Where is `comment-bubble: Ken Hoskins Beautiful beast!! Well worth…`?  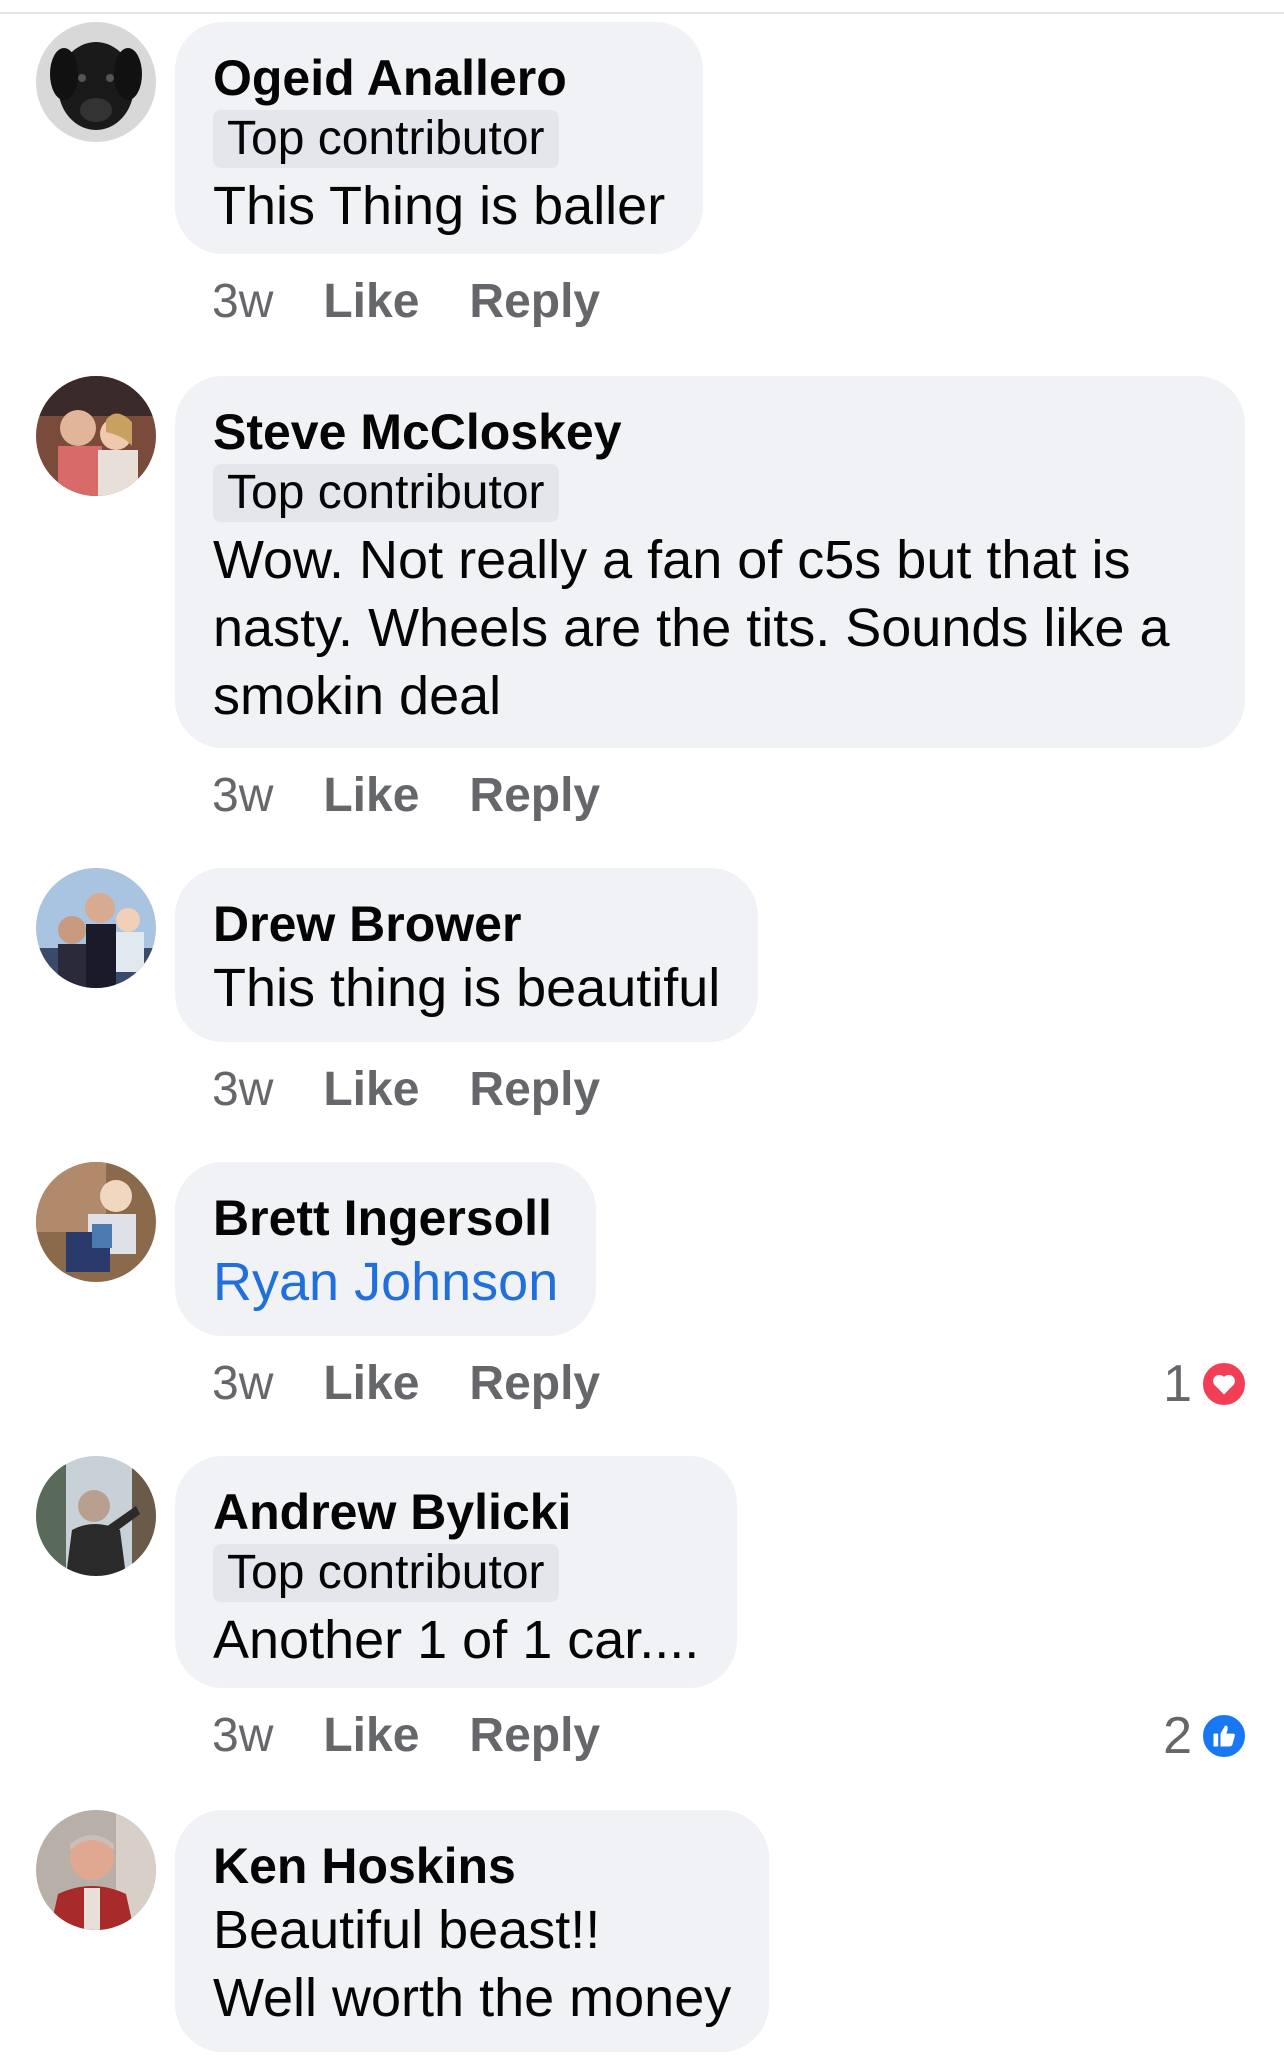
comment-bubble: Ken Hoskins Beautiful beast!! Well worth… is located at coordinates (472, 1931).